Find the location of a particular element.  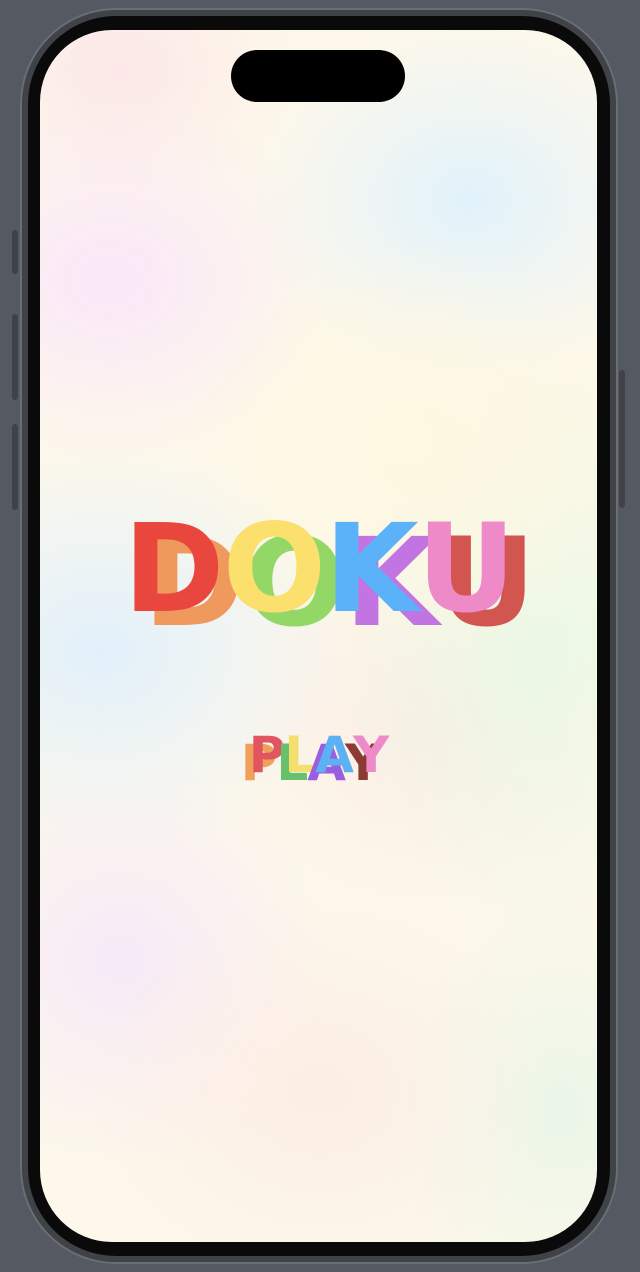

play-button: P P L L A A Y Y is located at coordinates (318, 765).